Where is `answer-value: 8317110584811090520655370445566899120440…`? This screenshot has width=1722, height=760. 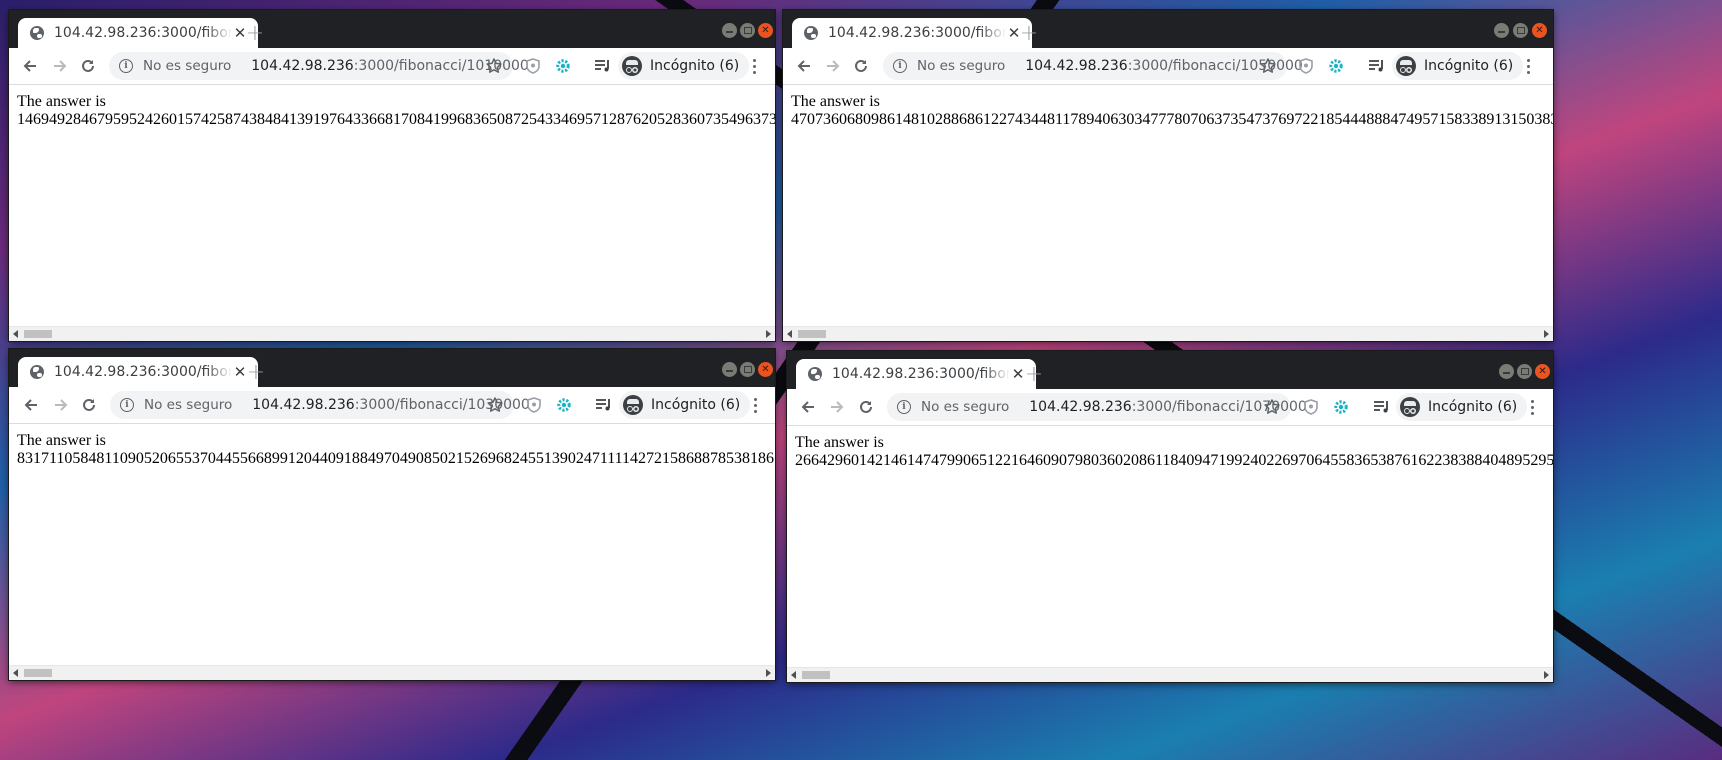 answer-value: 8317110584811090520655370445566899120440… is located at coordinates (396, 458).